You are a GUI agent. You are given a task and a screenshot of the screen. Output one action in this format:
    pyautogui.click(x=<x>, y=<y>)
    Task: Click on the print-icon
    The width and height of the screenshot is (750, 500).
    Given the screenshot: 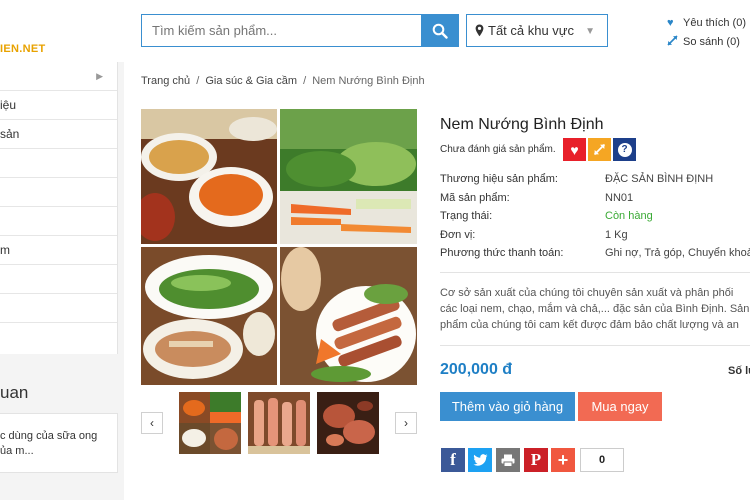 What is the action you would take?
    pyautogui.click(x=508, y=460)
    